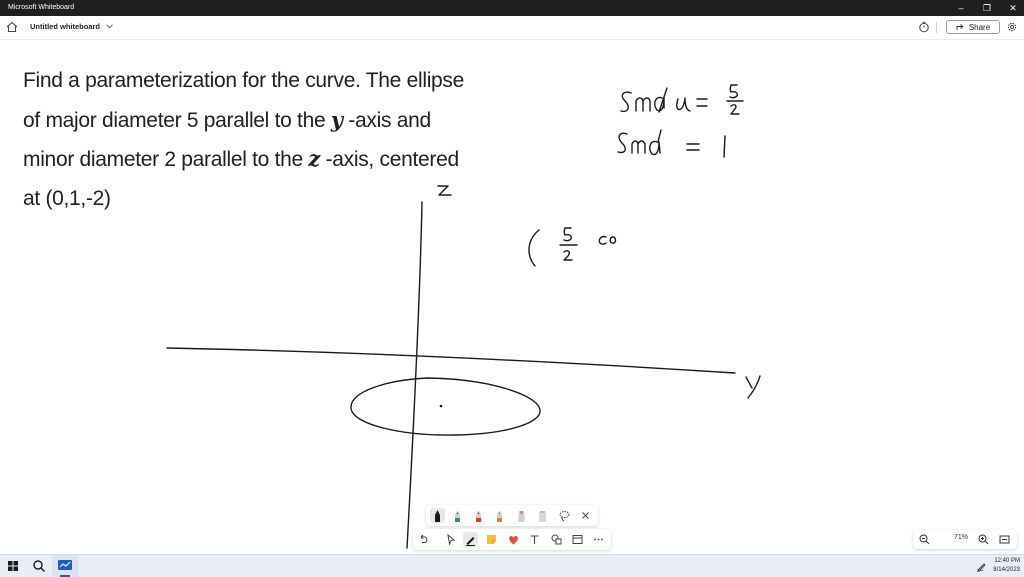 The height and width of the screenshot is (577, 1024). Describe the element at coordinates (753, 387) in the screenshot. I see `ink-y-axis-label` at that location.